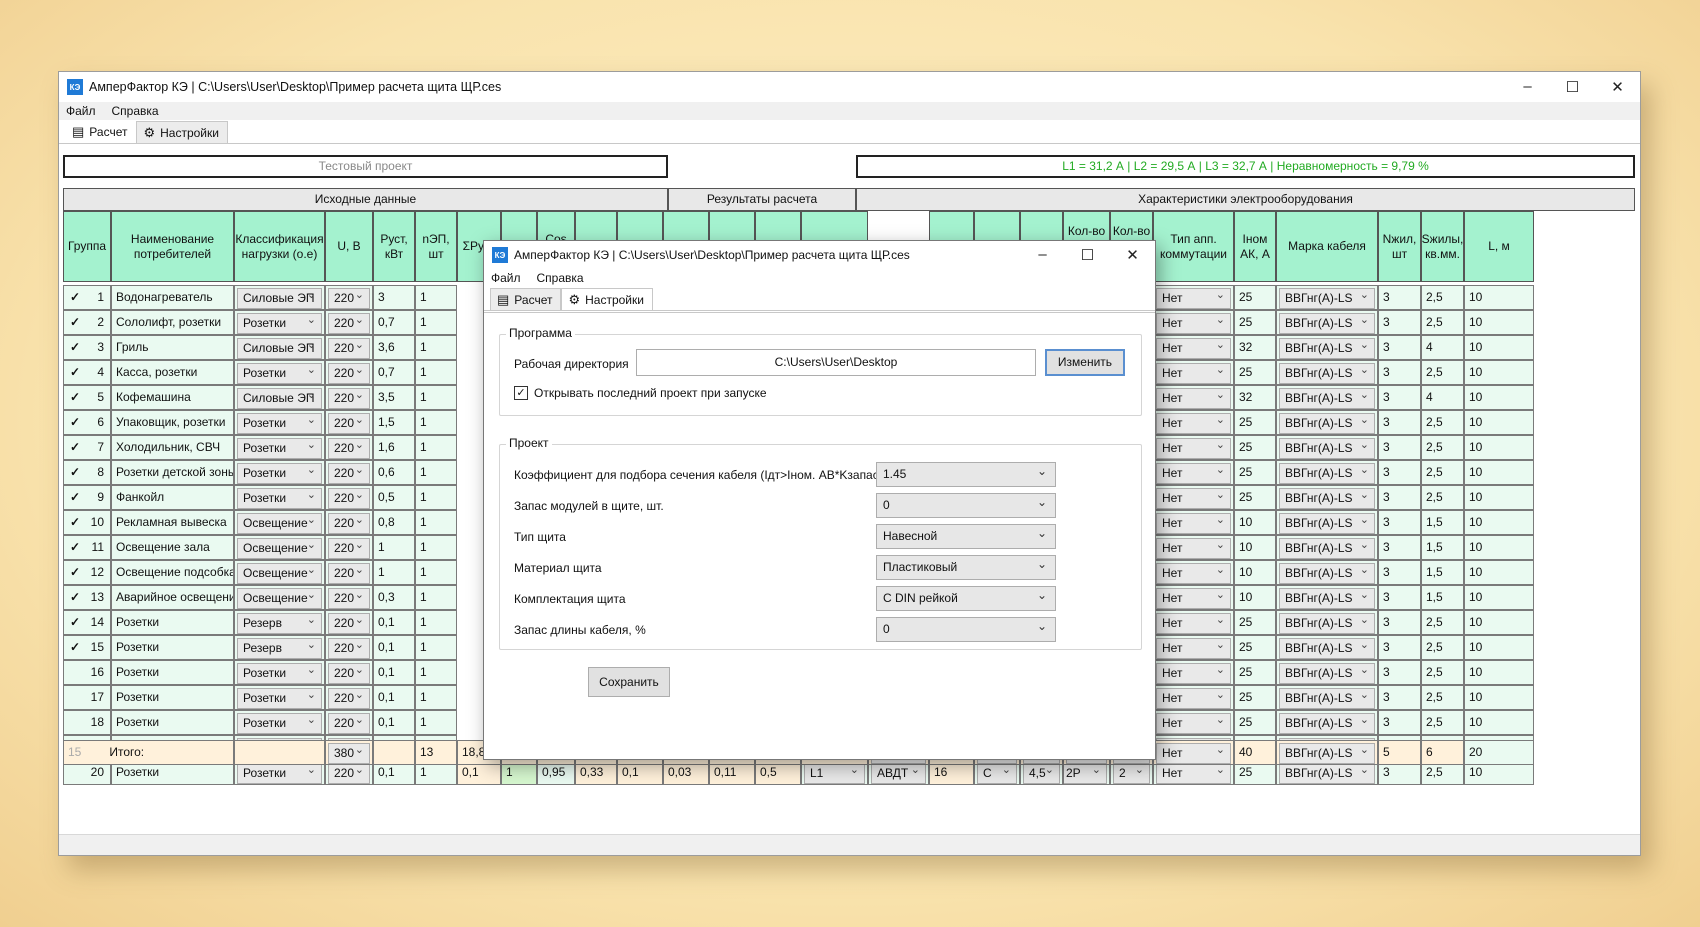 The width and height of the screenshot is (1700, 927). I want to click on project-field-select: 0, so click(966, 628).